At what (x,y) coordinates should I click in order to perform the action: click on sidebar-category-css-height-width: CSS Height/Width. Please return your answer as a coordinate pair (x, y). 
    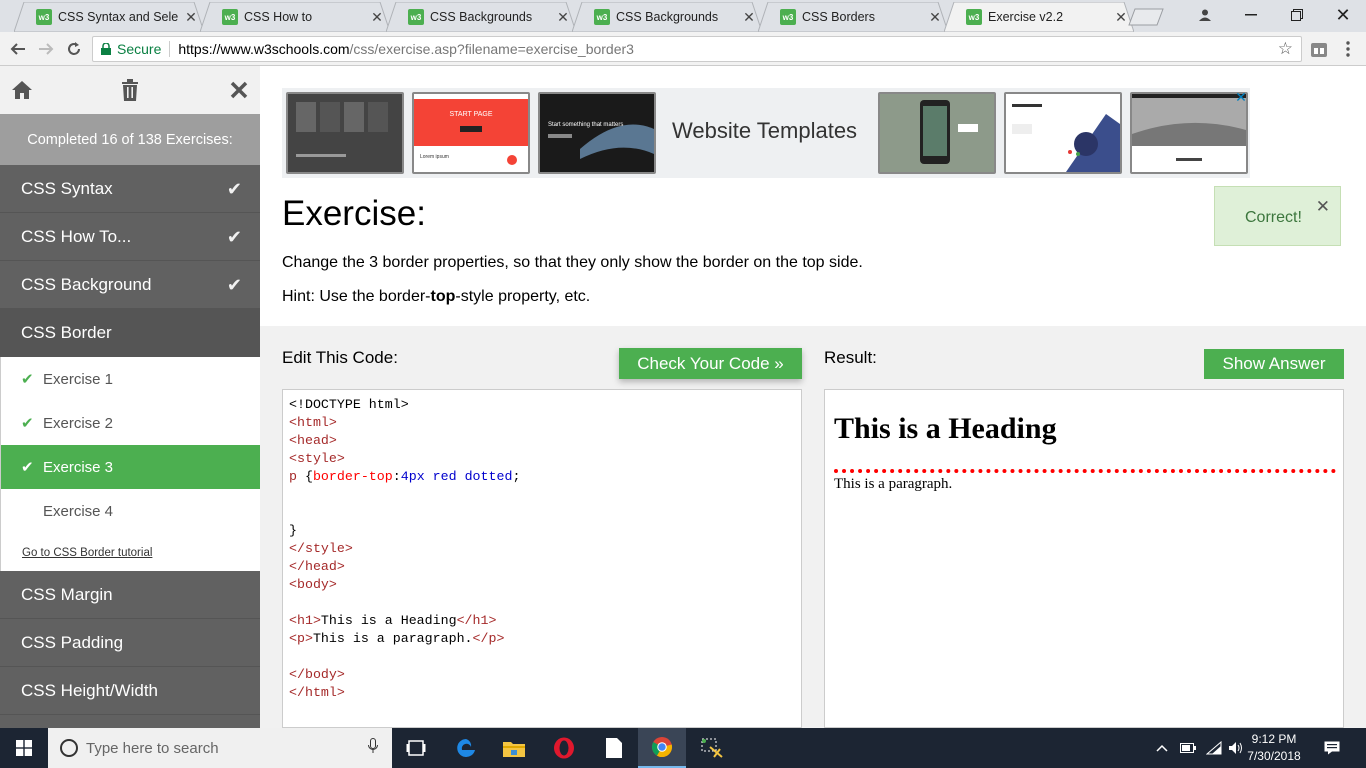
    Looking at the image, I should click on (130, 691).